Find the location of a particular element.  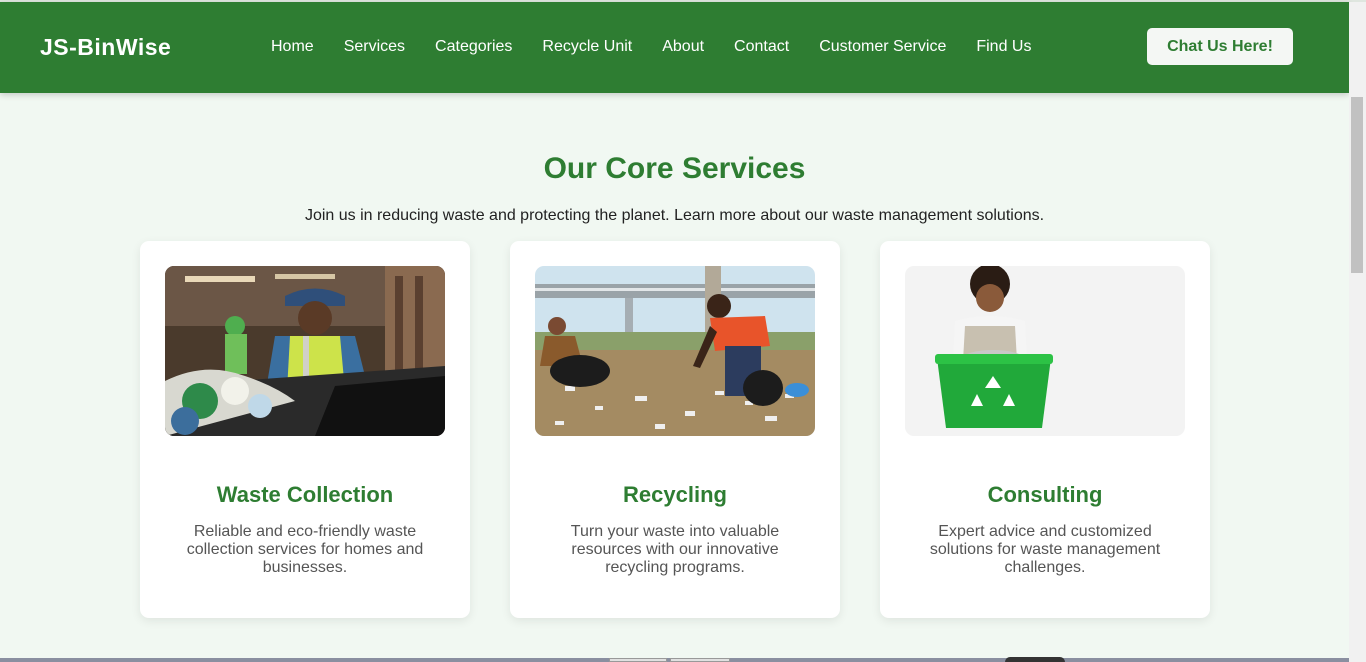

card-title: Waste Collection is located at coordinates (305, 494).